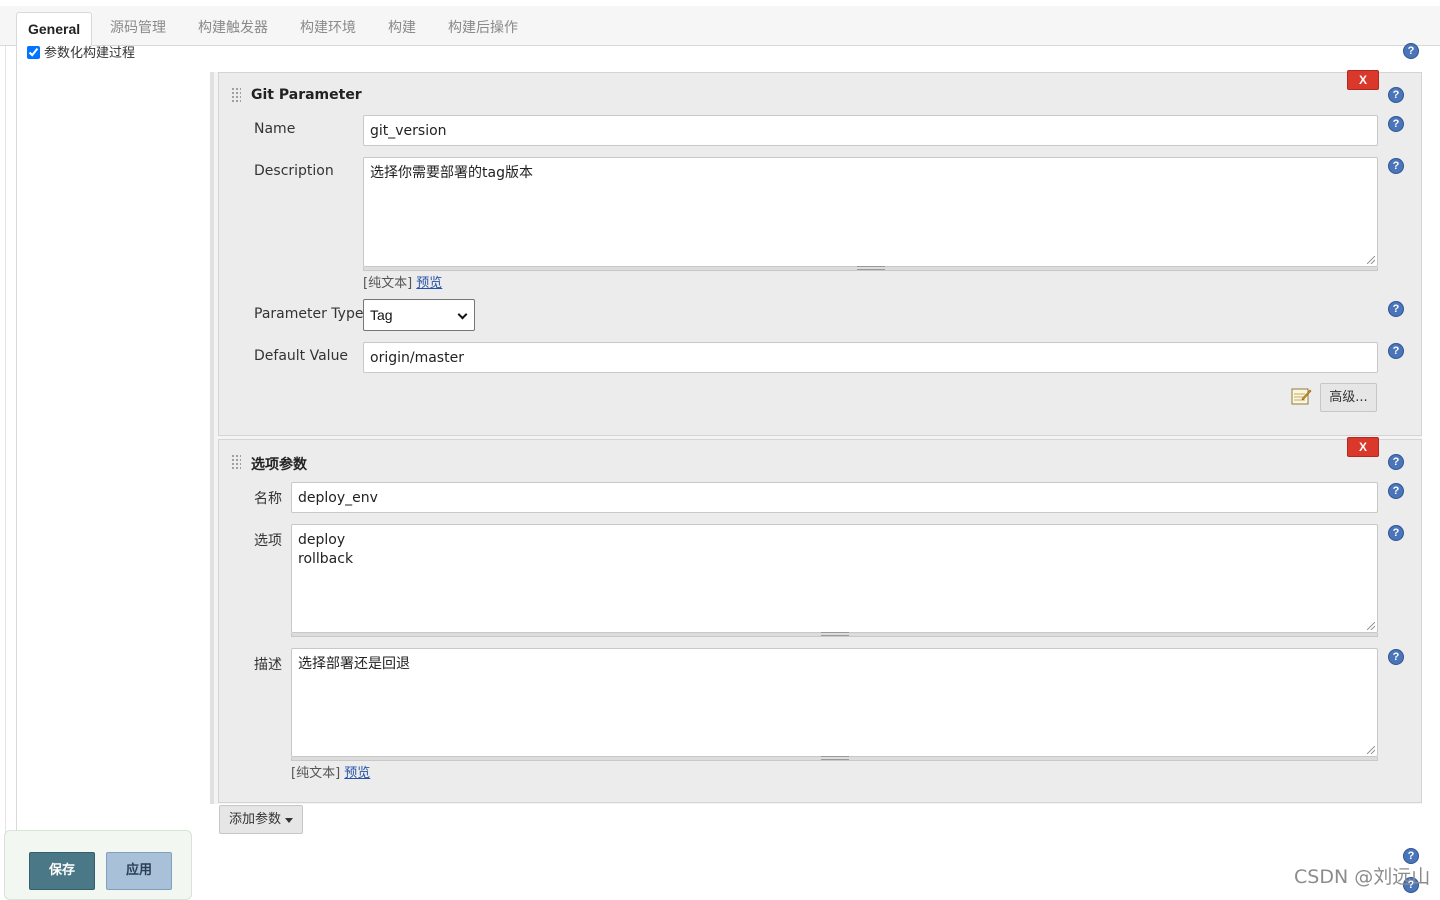  I want to click on apply-button: 应用, so click(139, 871).